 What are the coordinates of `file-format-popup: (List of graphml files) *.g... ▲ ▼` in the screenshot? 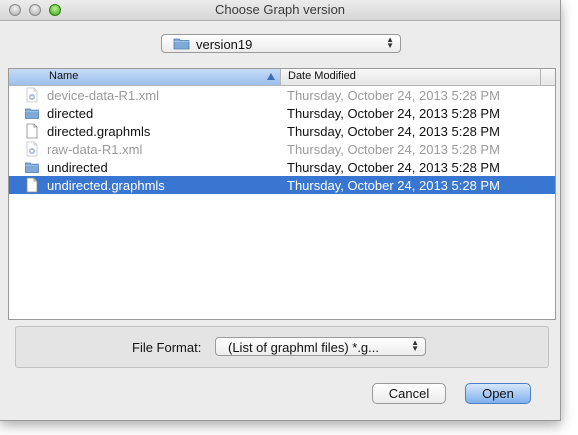 It's located at (320, 346).